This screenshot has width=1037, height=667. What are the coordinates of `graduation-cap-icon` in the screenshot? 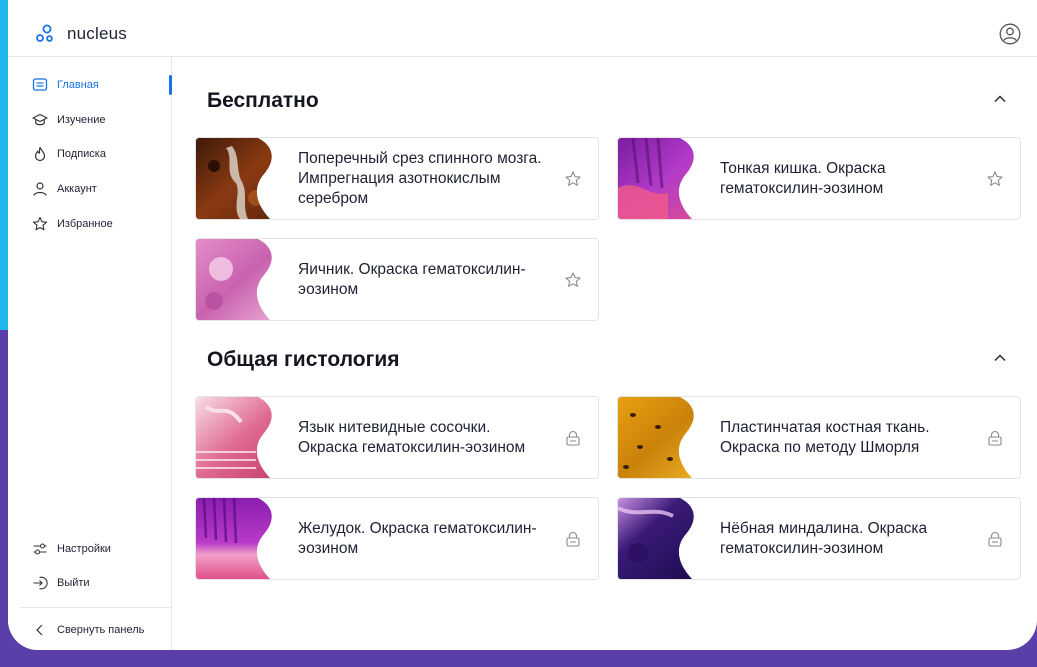 It's located at (40, 119).